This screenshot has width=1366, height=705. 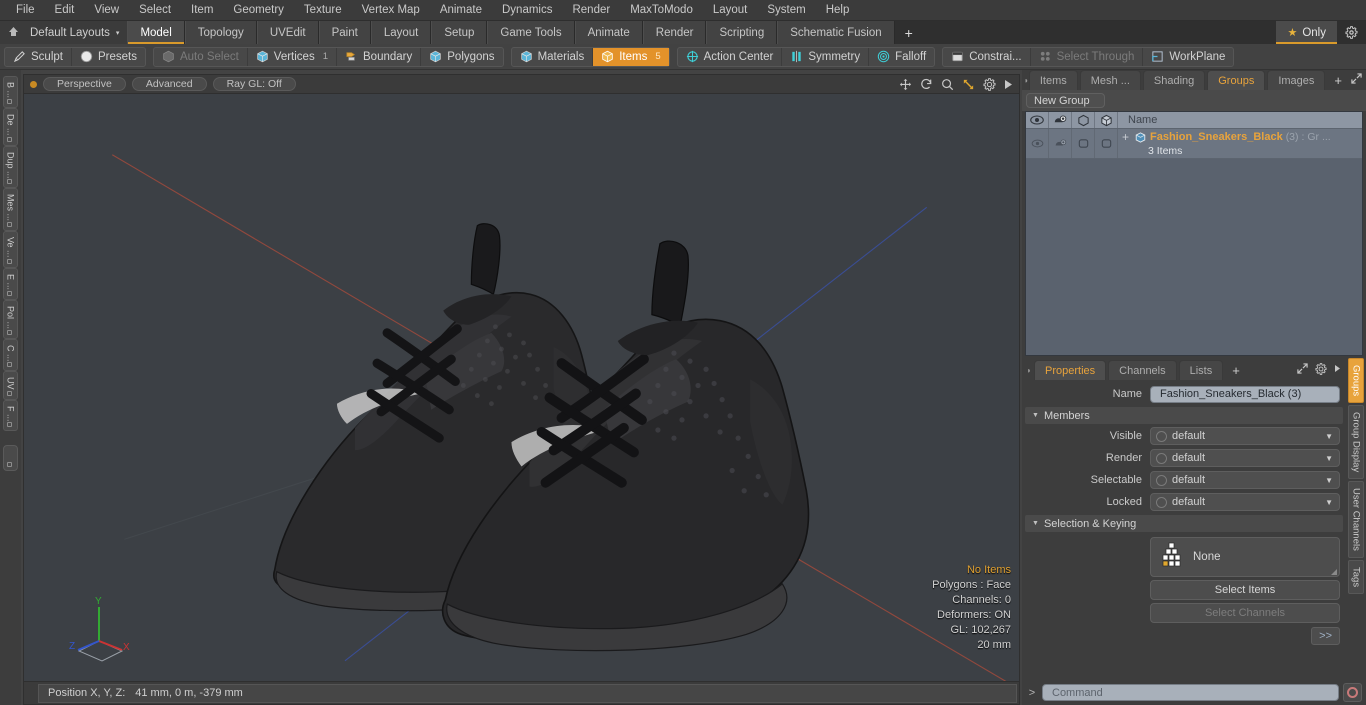 I want to click on row-visibility-toggle, so click(x=1037, y=143).